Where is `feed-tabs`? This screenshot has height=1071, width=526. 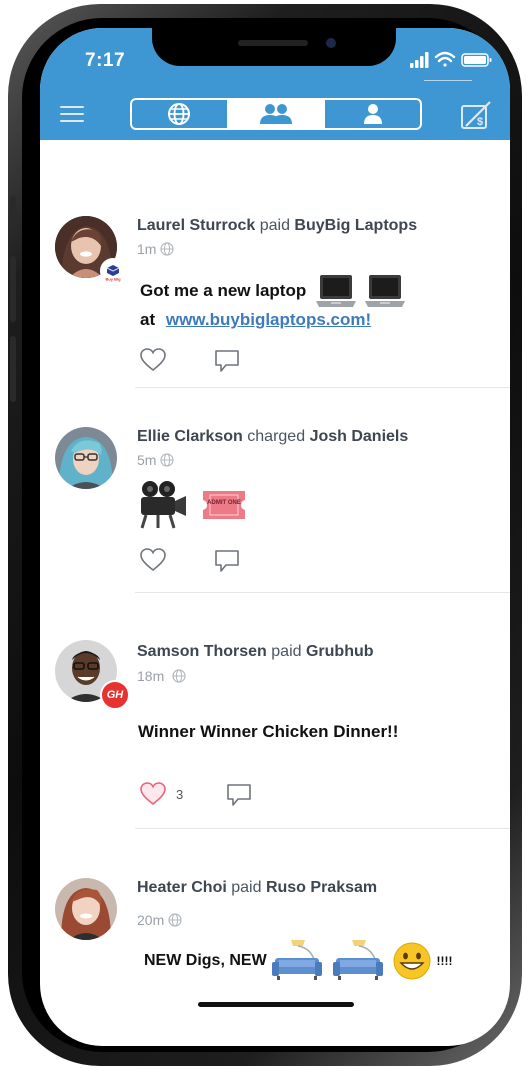 feed-tabs is located at coordinates (276, 114).